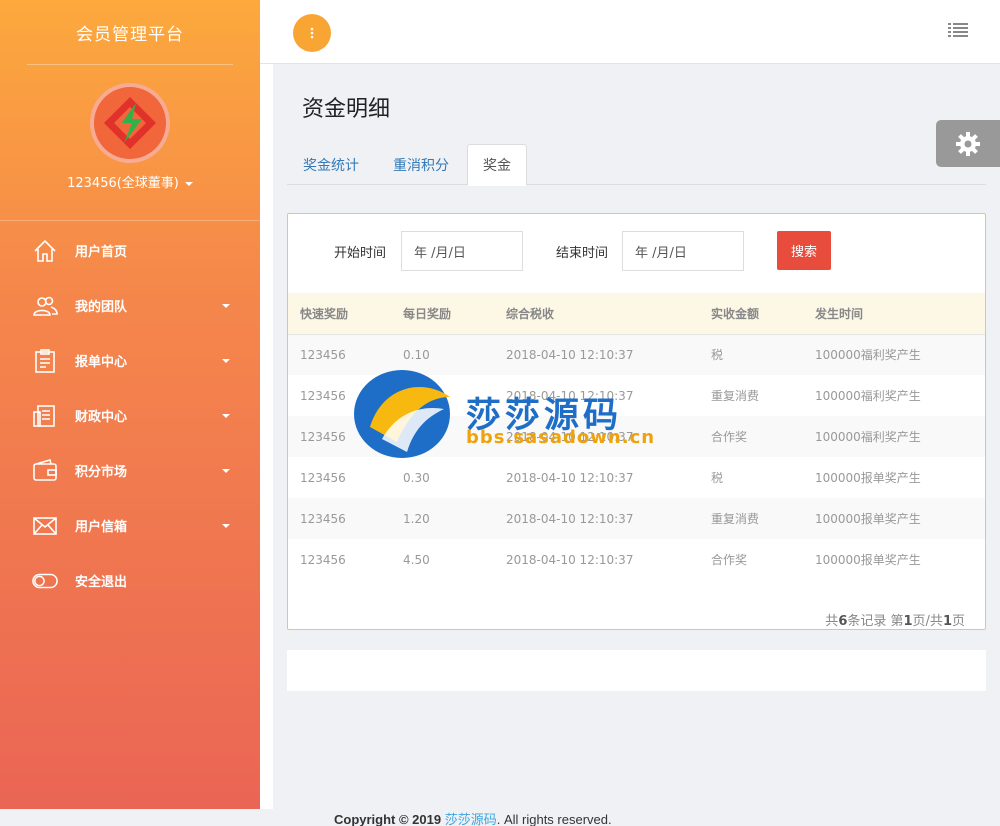 This screenshot has width=1000, height=826. I want to click on tab-bar: 奖金统计 重消积分 奖金, so click(636, 165).